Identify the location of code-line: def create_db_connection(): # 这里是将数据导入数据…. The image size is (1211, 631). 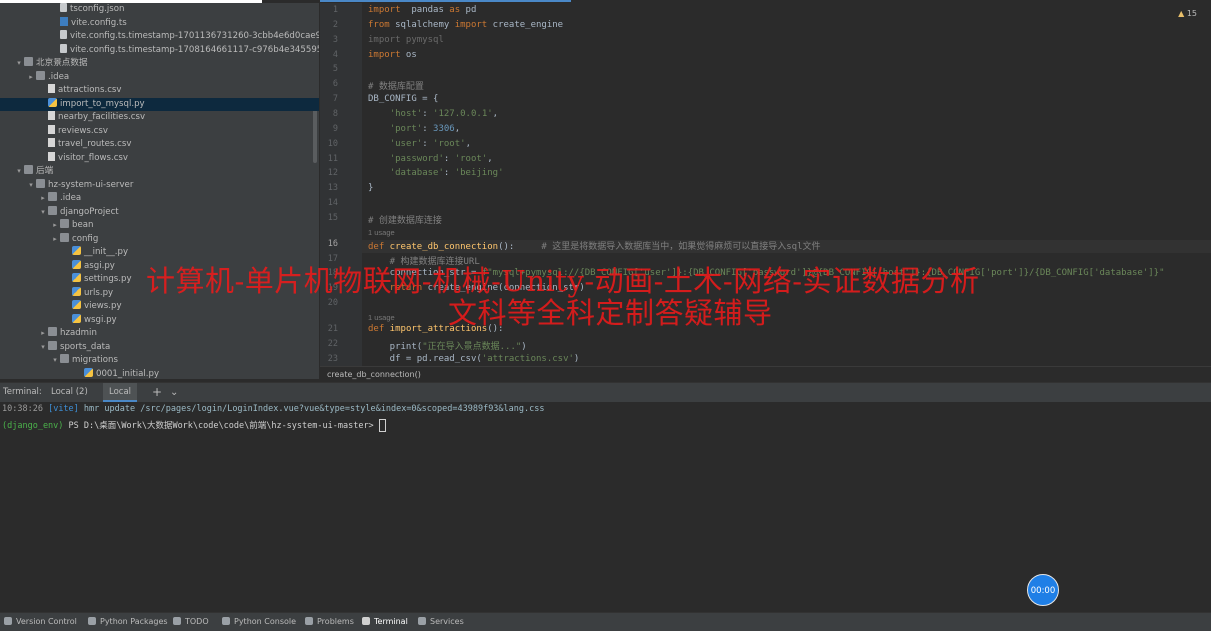
(594, 245).